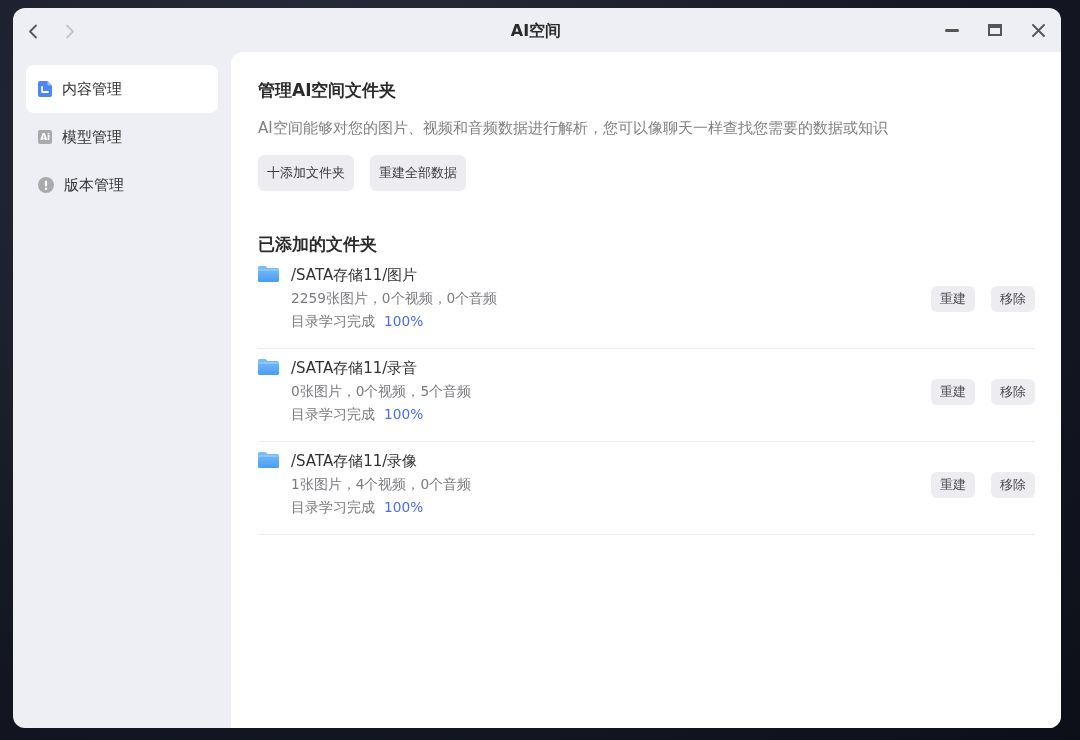 The height and width of the screenshot is (740, 1080). I want to click on add-folder-button: 十添加文件夹, so click(306, 173).